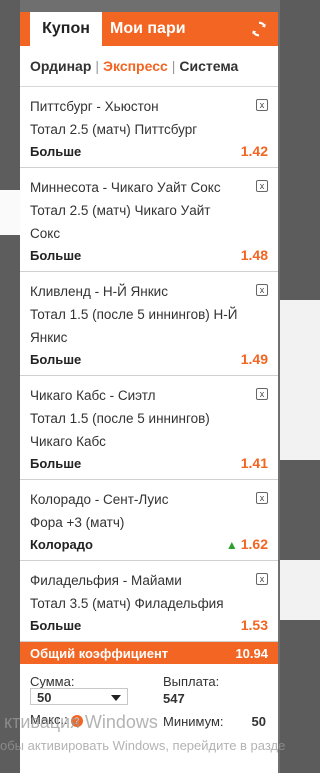 Image resolution: width=320 pixels, height=773 pixels. Describe the element at coordinates (149, 625) in the screenshot. I see `bet-pick-row: Больше 1.53` at that location.